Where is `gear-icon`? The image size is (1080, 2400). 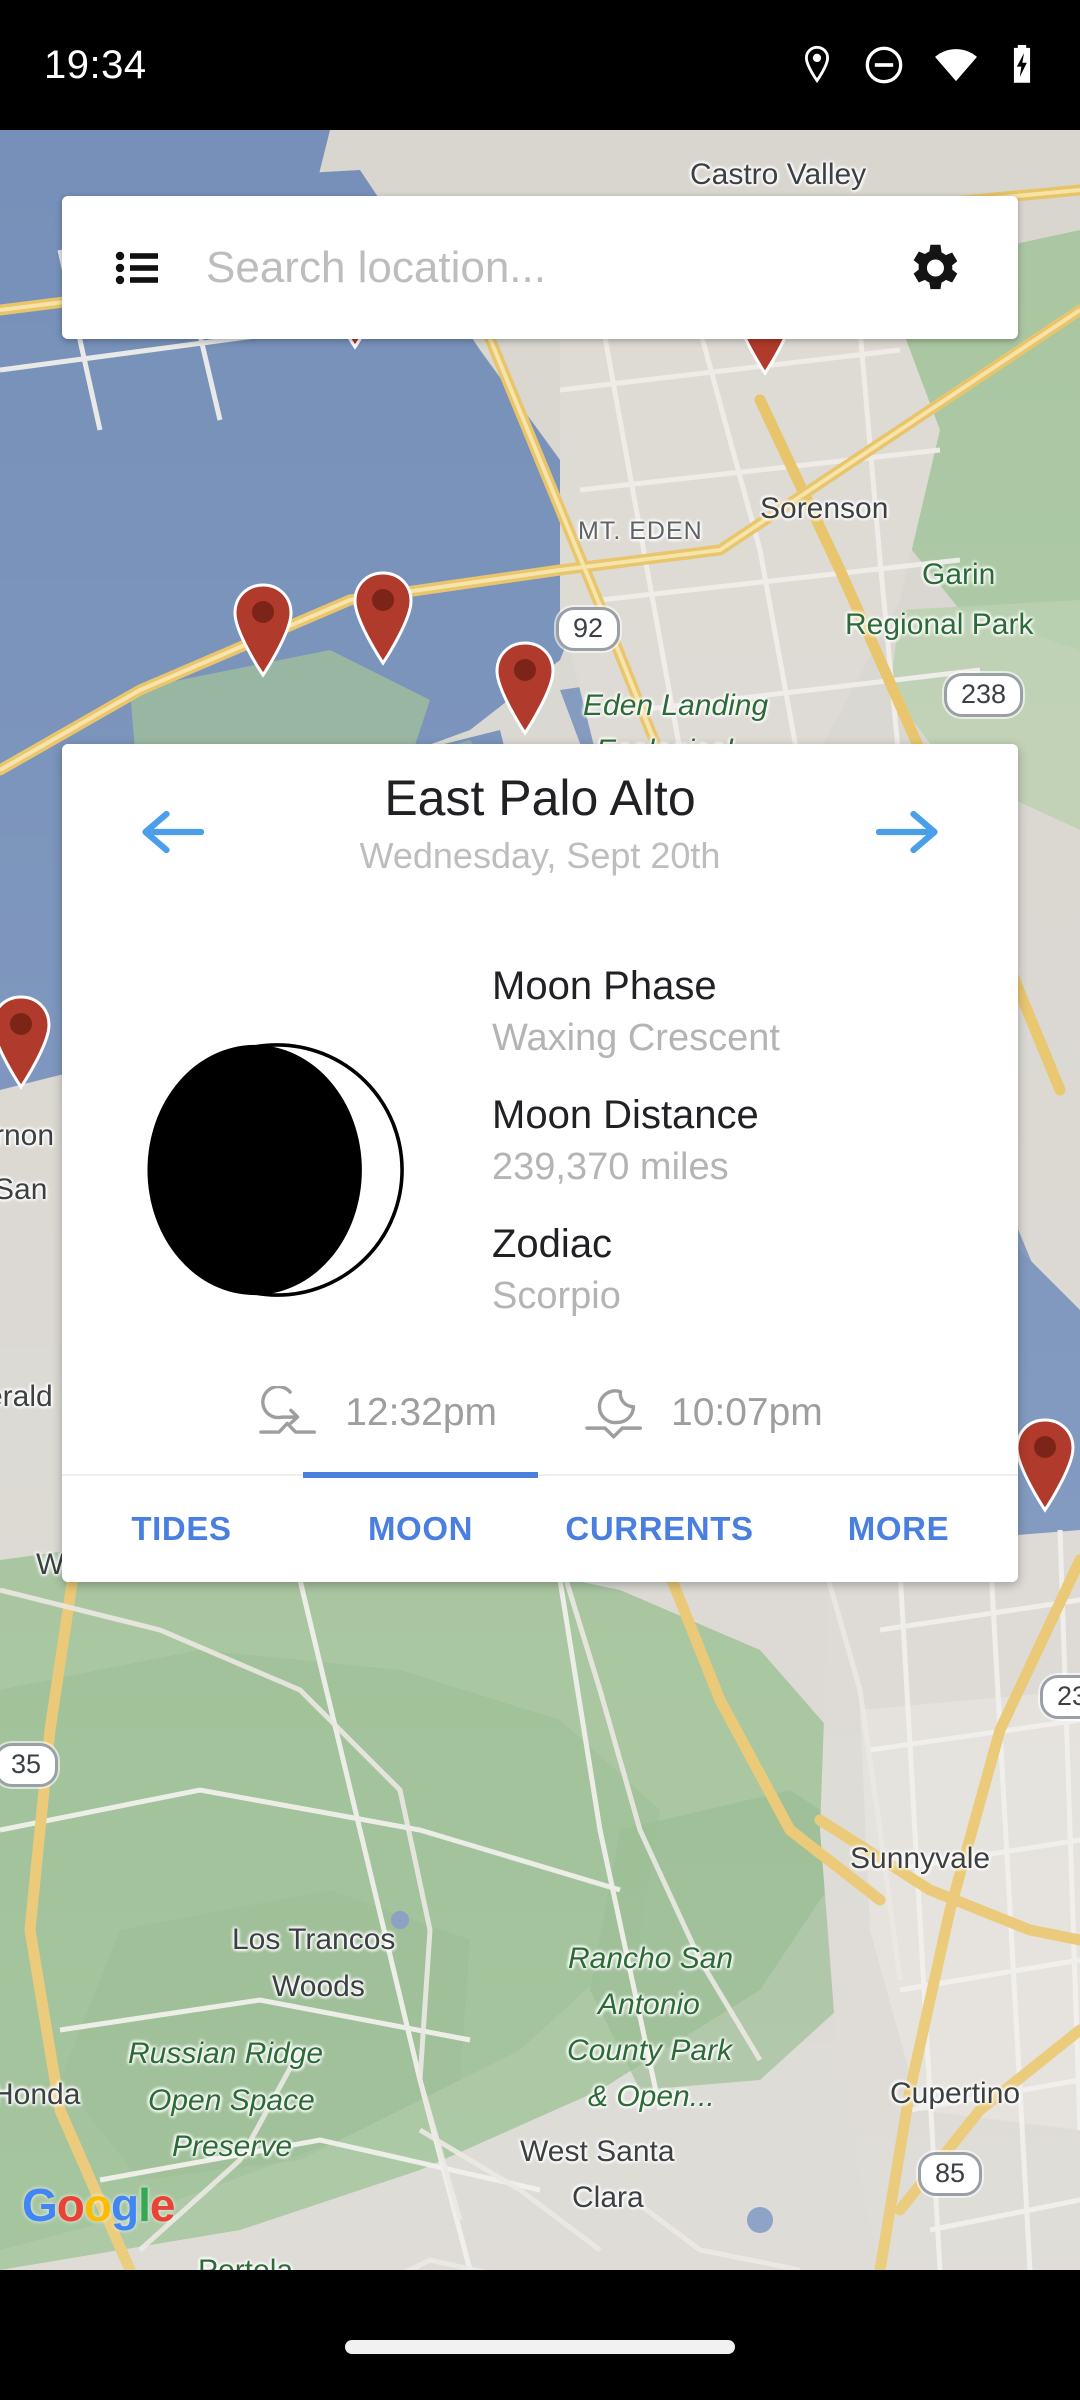
gear-icon is located at coordinates (933, 268).